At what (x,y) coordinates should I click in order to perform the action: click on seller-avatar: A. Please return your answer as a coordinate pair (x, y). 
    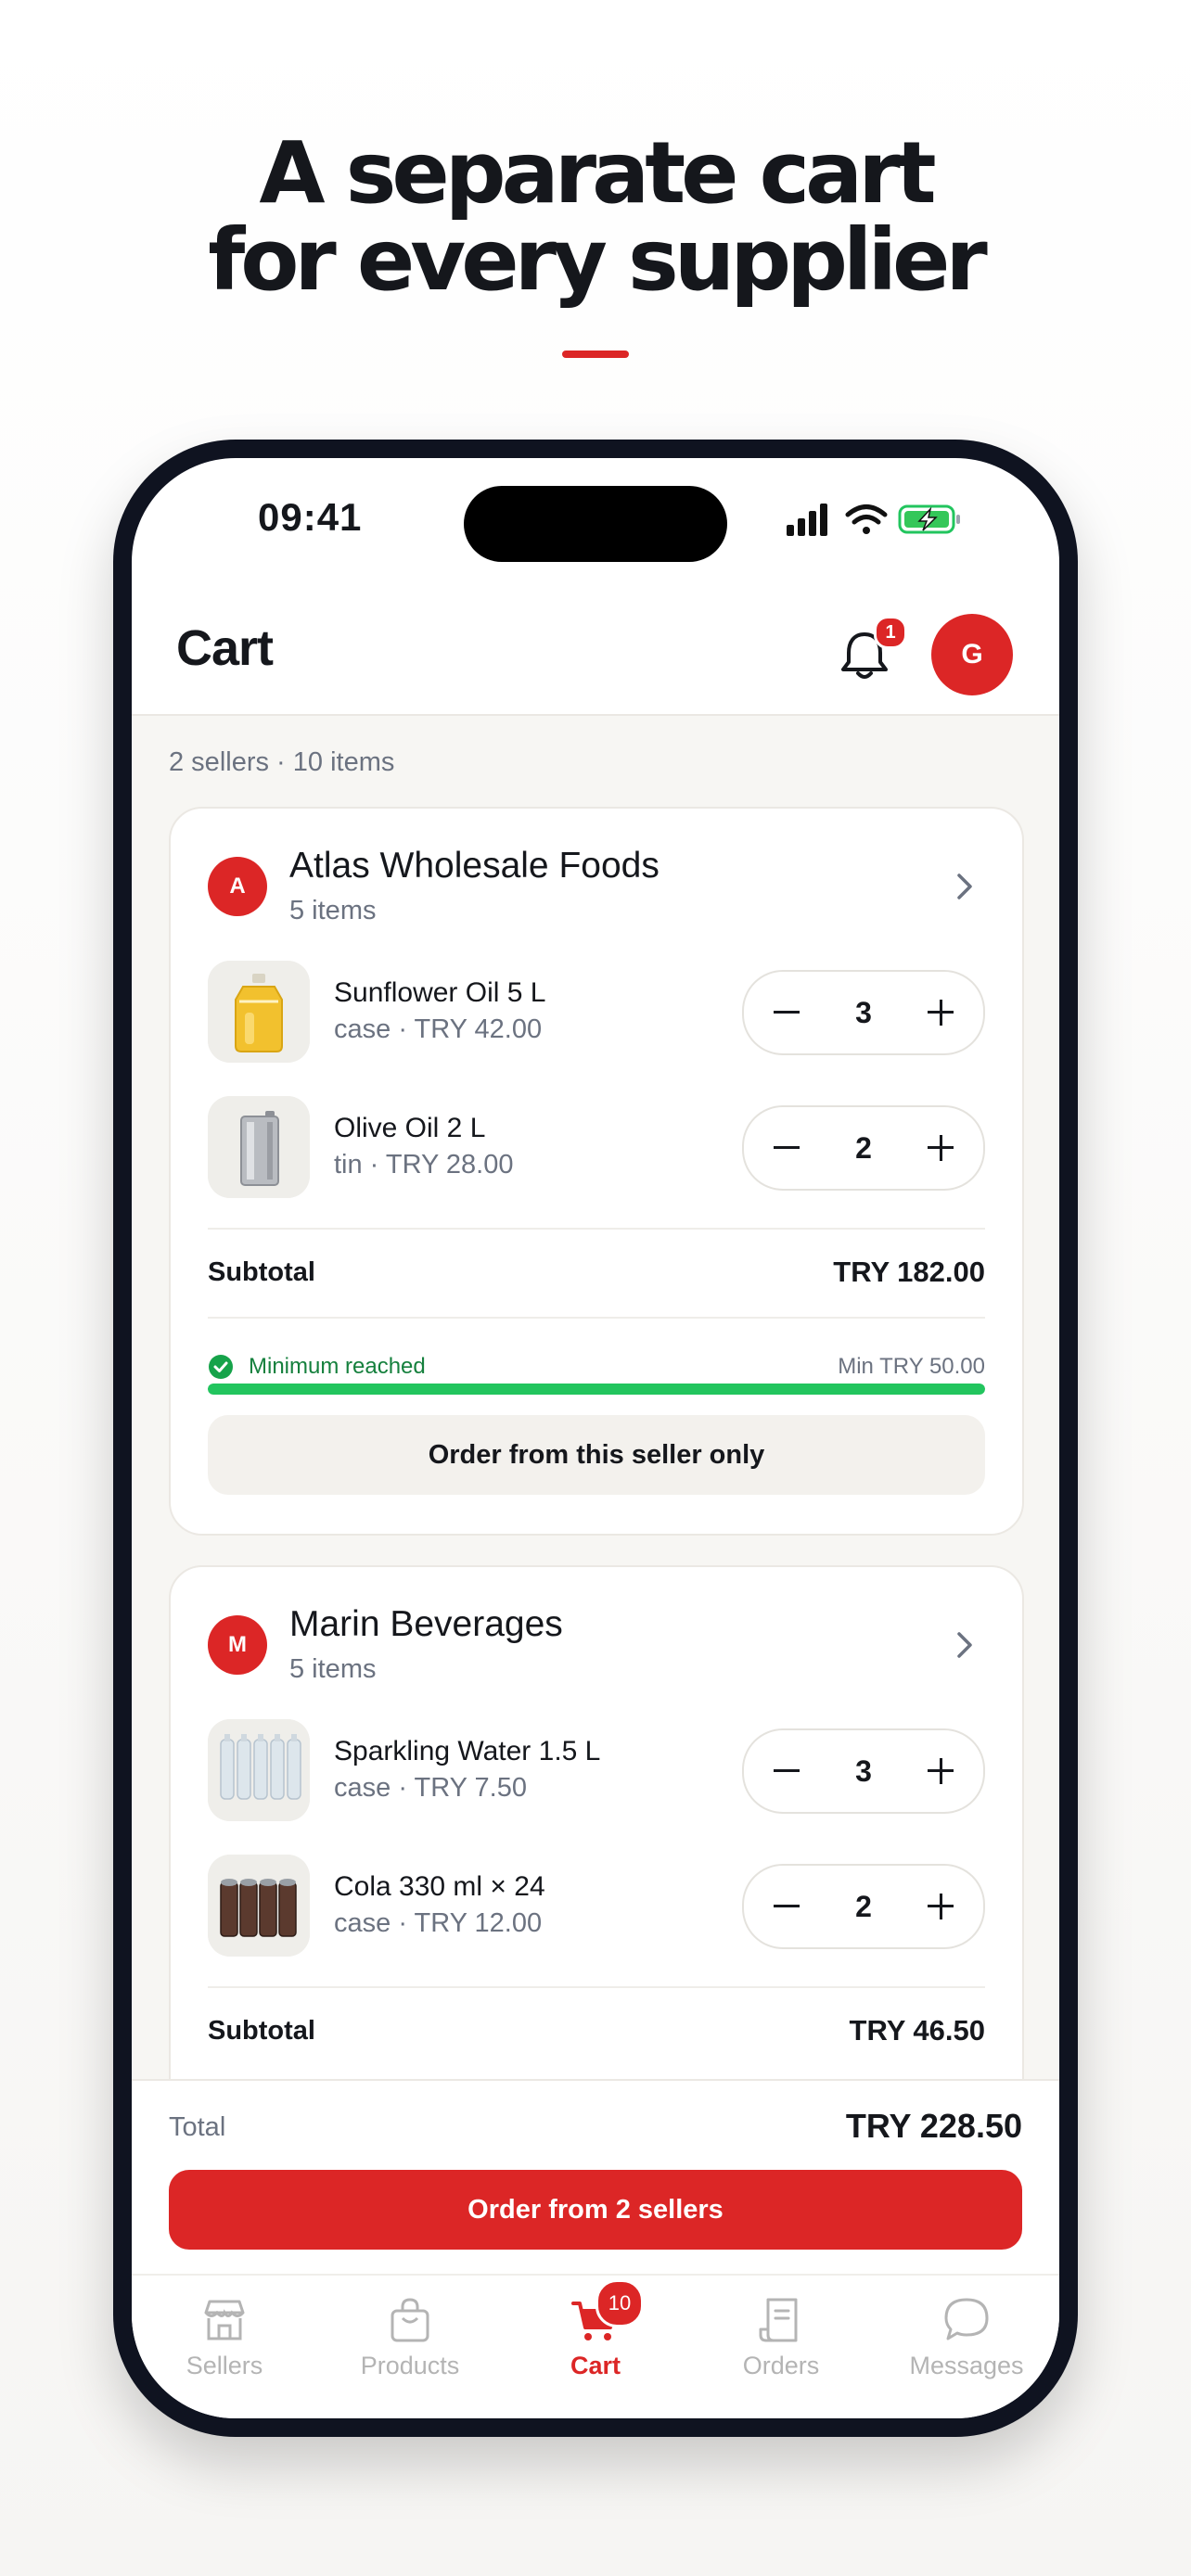
    Looking at the image, I should click on (237, 886).